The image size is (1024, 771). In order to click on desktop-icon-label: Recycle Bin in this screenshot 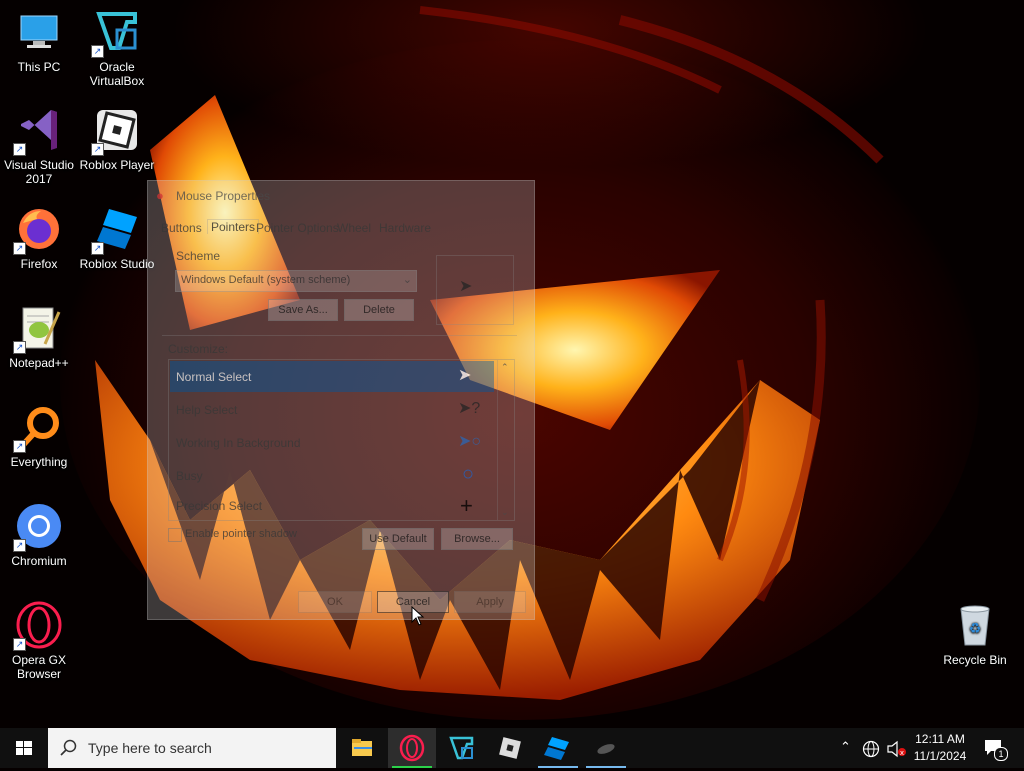, I will do `click(975, 660)`.